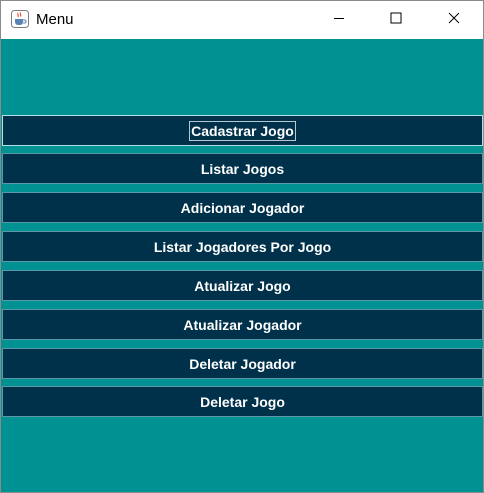  I want to click on adicionar-jogador-button: Adicionar Jogador, so click(242, 207).